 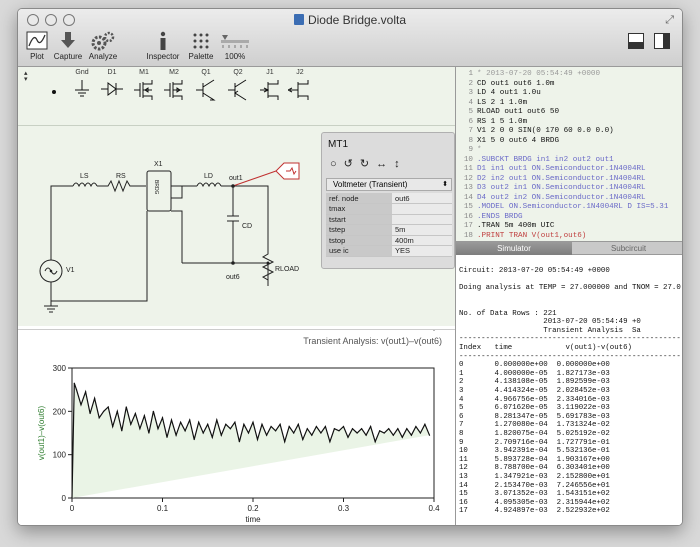 What do you see at coordinates (669, 20) in the screenshot?
I see `fullscreen-icon: ⤢` at bounding box center [669, 20].